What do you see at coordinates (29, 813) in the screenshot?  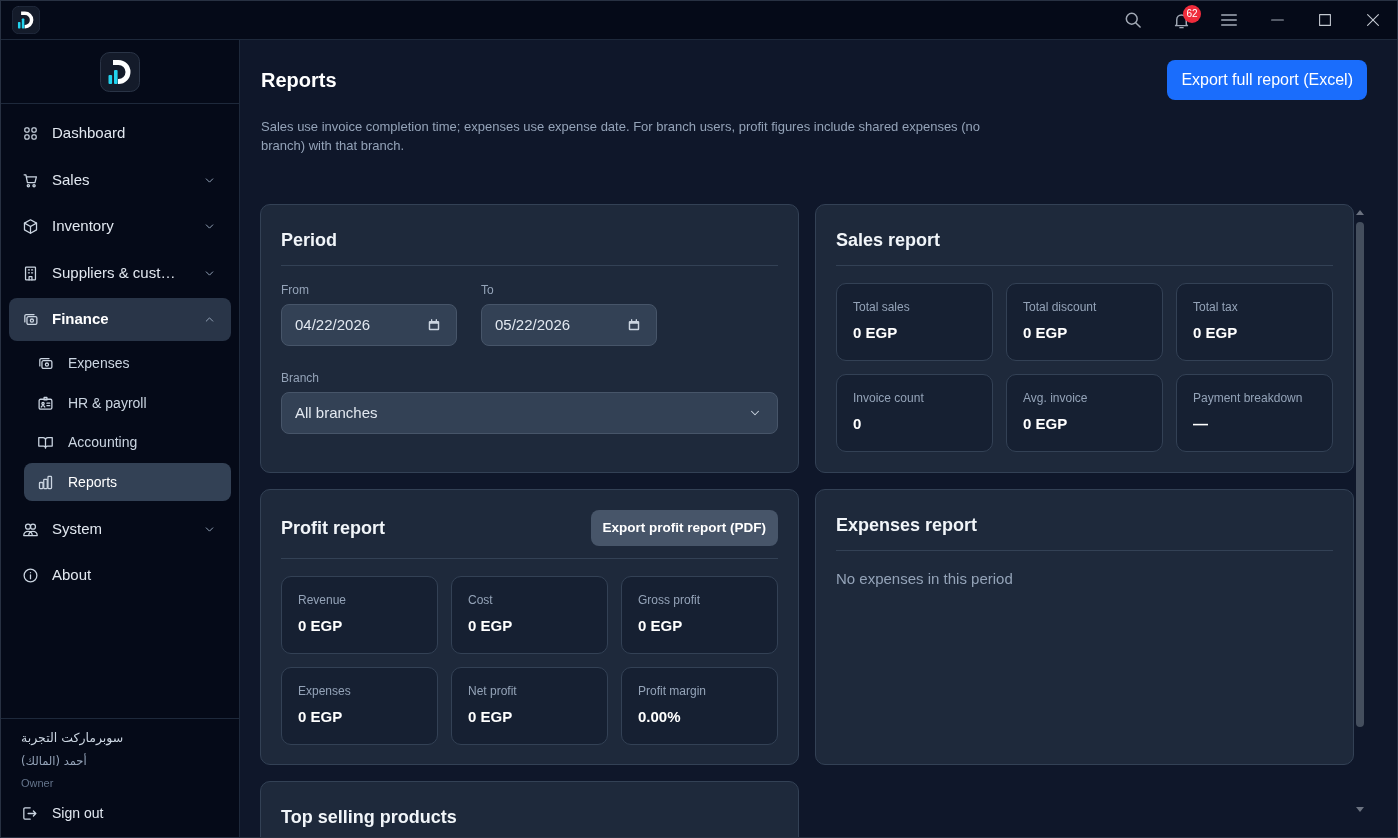 I see `logout-icon` at bounding box center [29, 813].